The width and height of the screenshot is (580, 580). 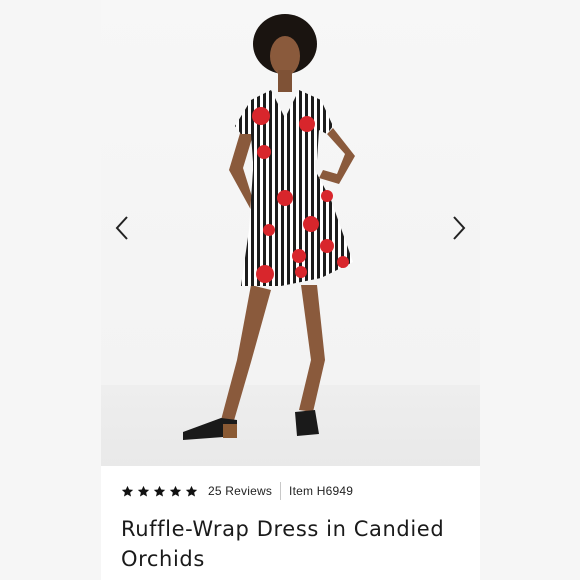 I want to click on rating-row: 25 Reviews Item H6949, so click(x=237, y=491).